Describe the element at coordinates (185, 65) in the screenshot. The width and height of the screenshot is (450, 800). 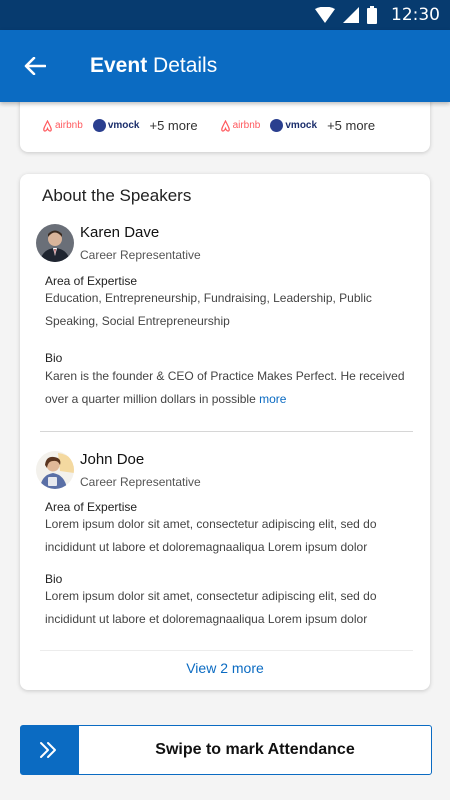
I see `page-title-rest: Details` at that location.